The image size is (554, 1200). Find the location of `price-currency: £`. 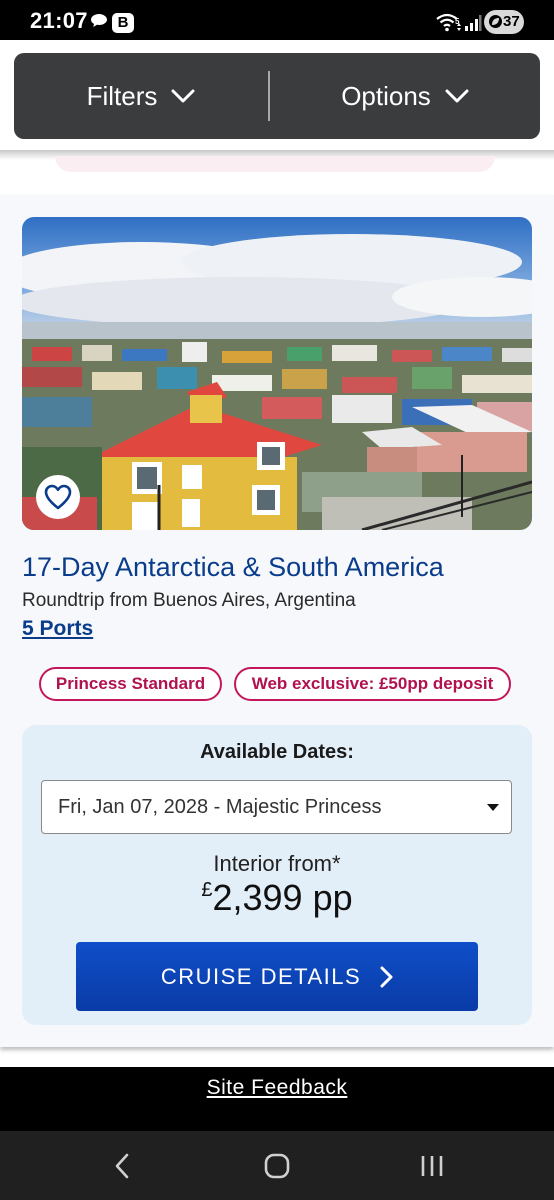

price-currency: £ is located at coordinates (207, 890).